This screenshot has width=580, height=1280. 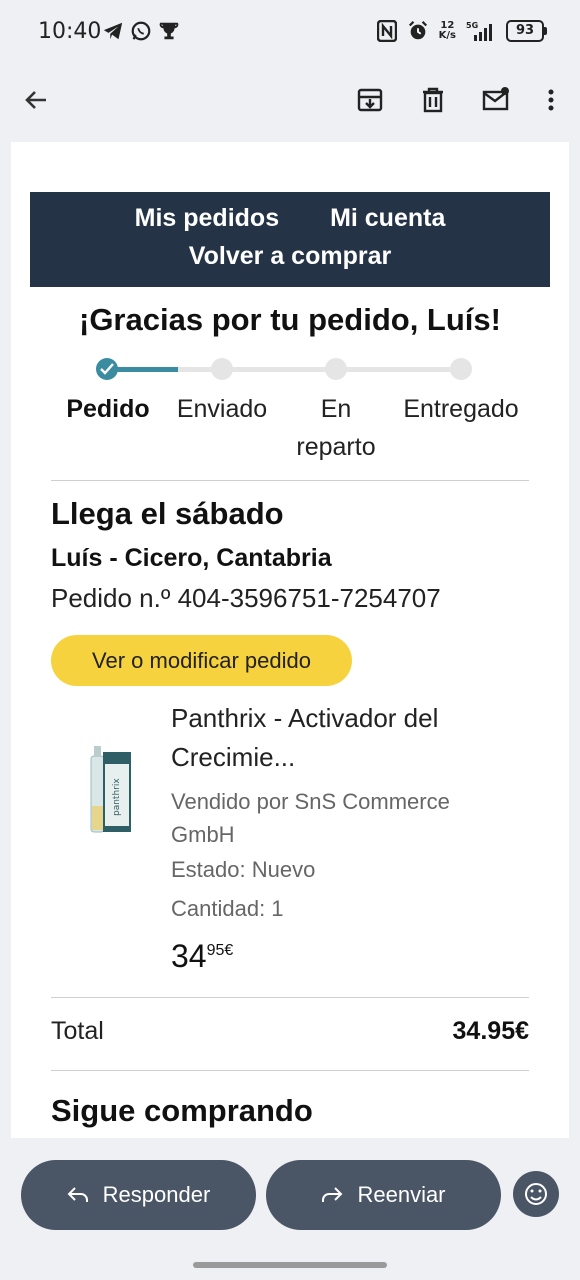 I want to click on reply-button: Responder, so click(x=138, y=1195).